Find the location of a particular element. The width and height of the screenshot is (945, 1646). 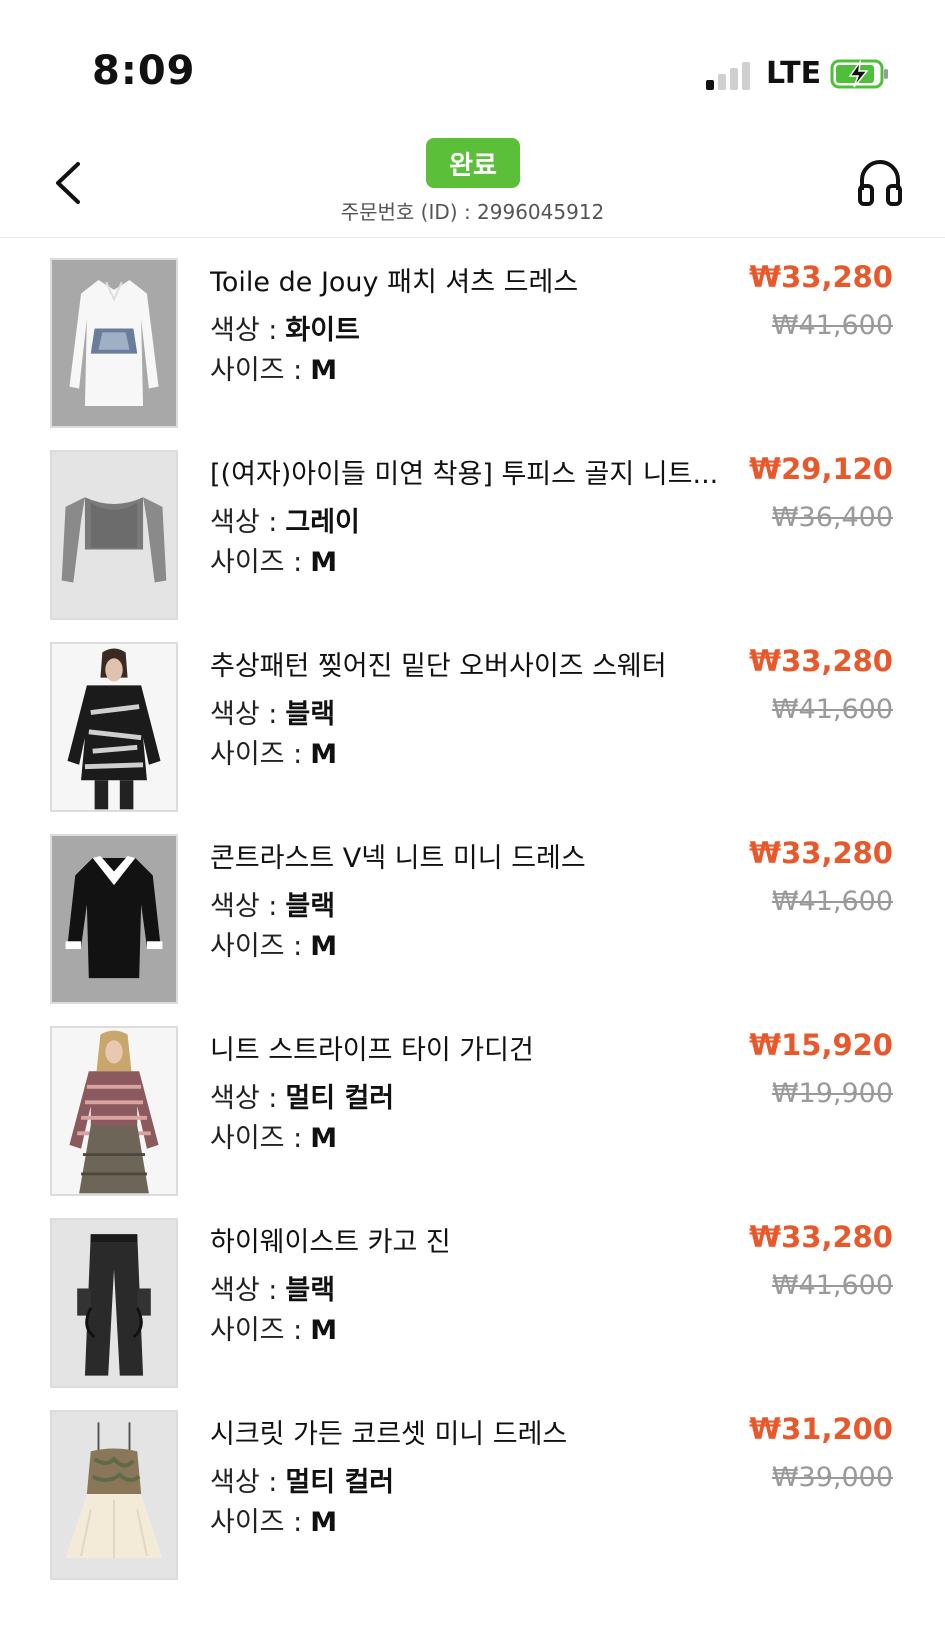

product-name: 추상패턴 찢어진 밑단 오버사이즈 스웨터 is located at coordinates (438, 666).